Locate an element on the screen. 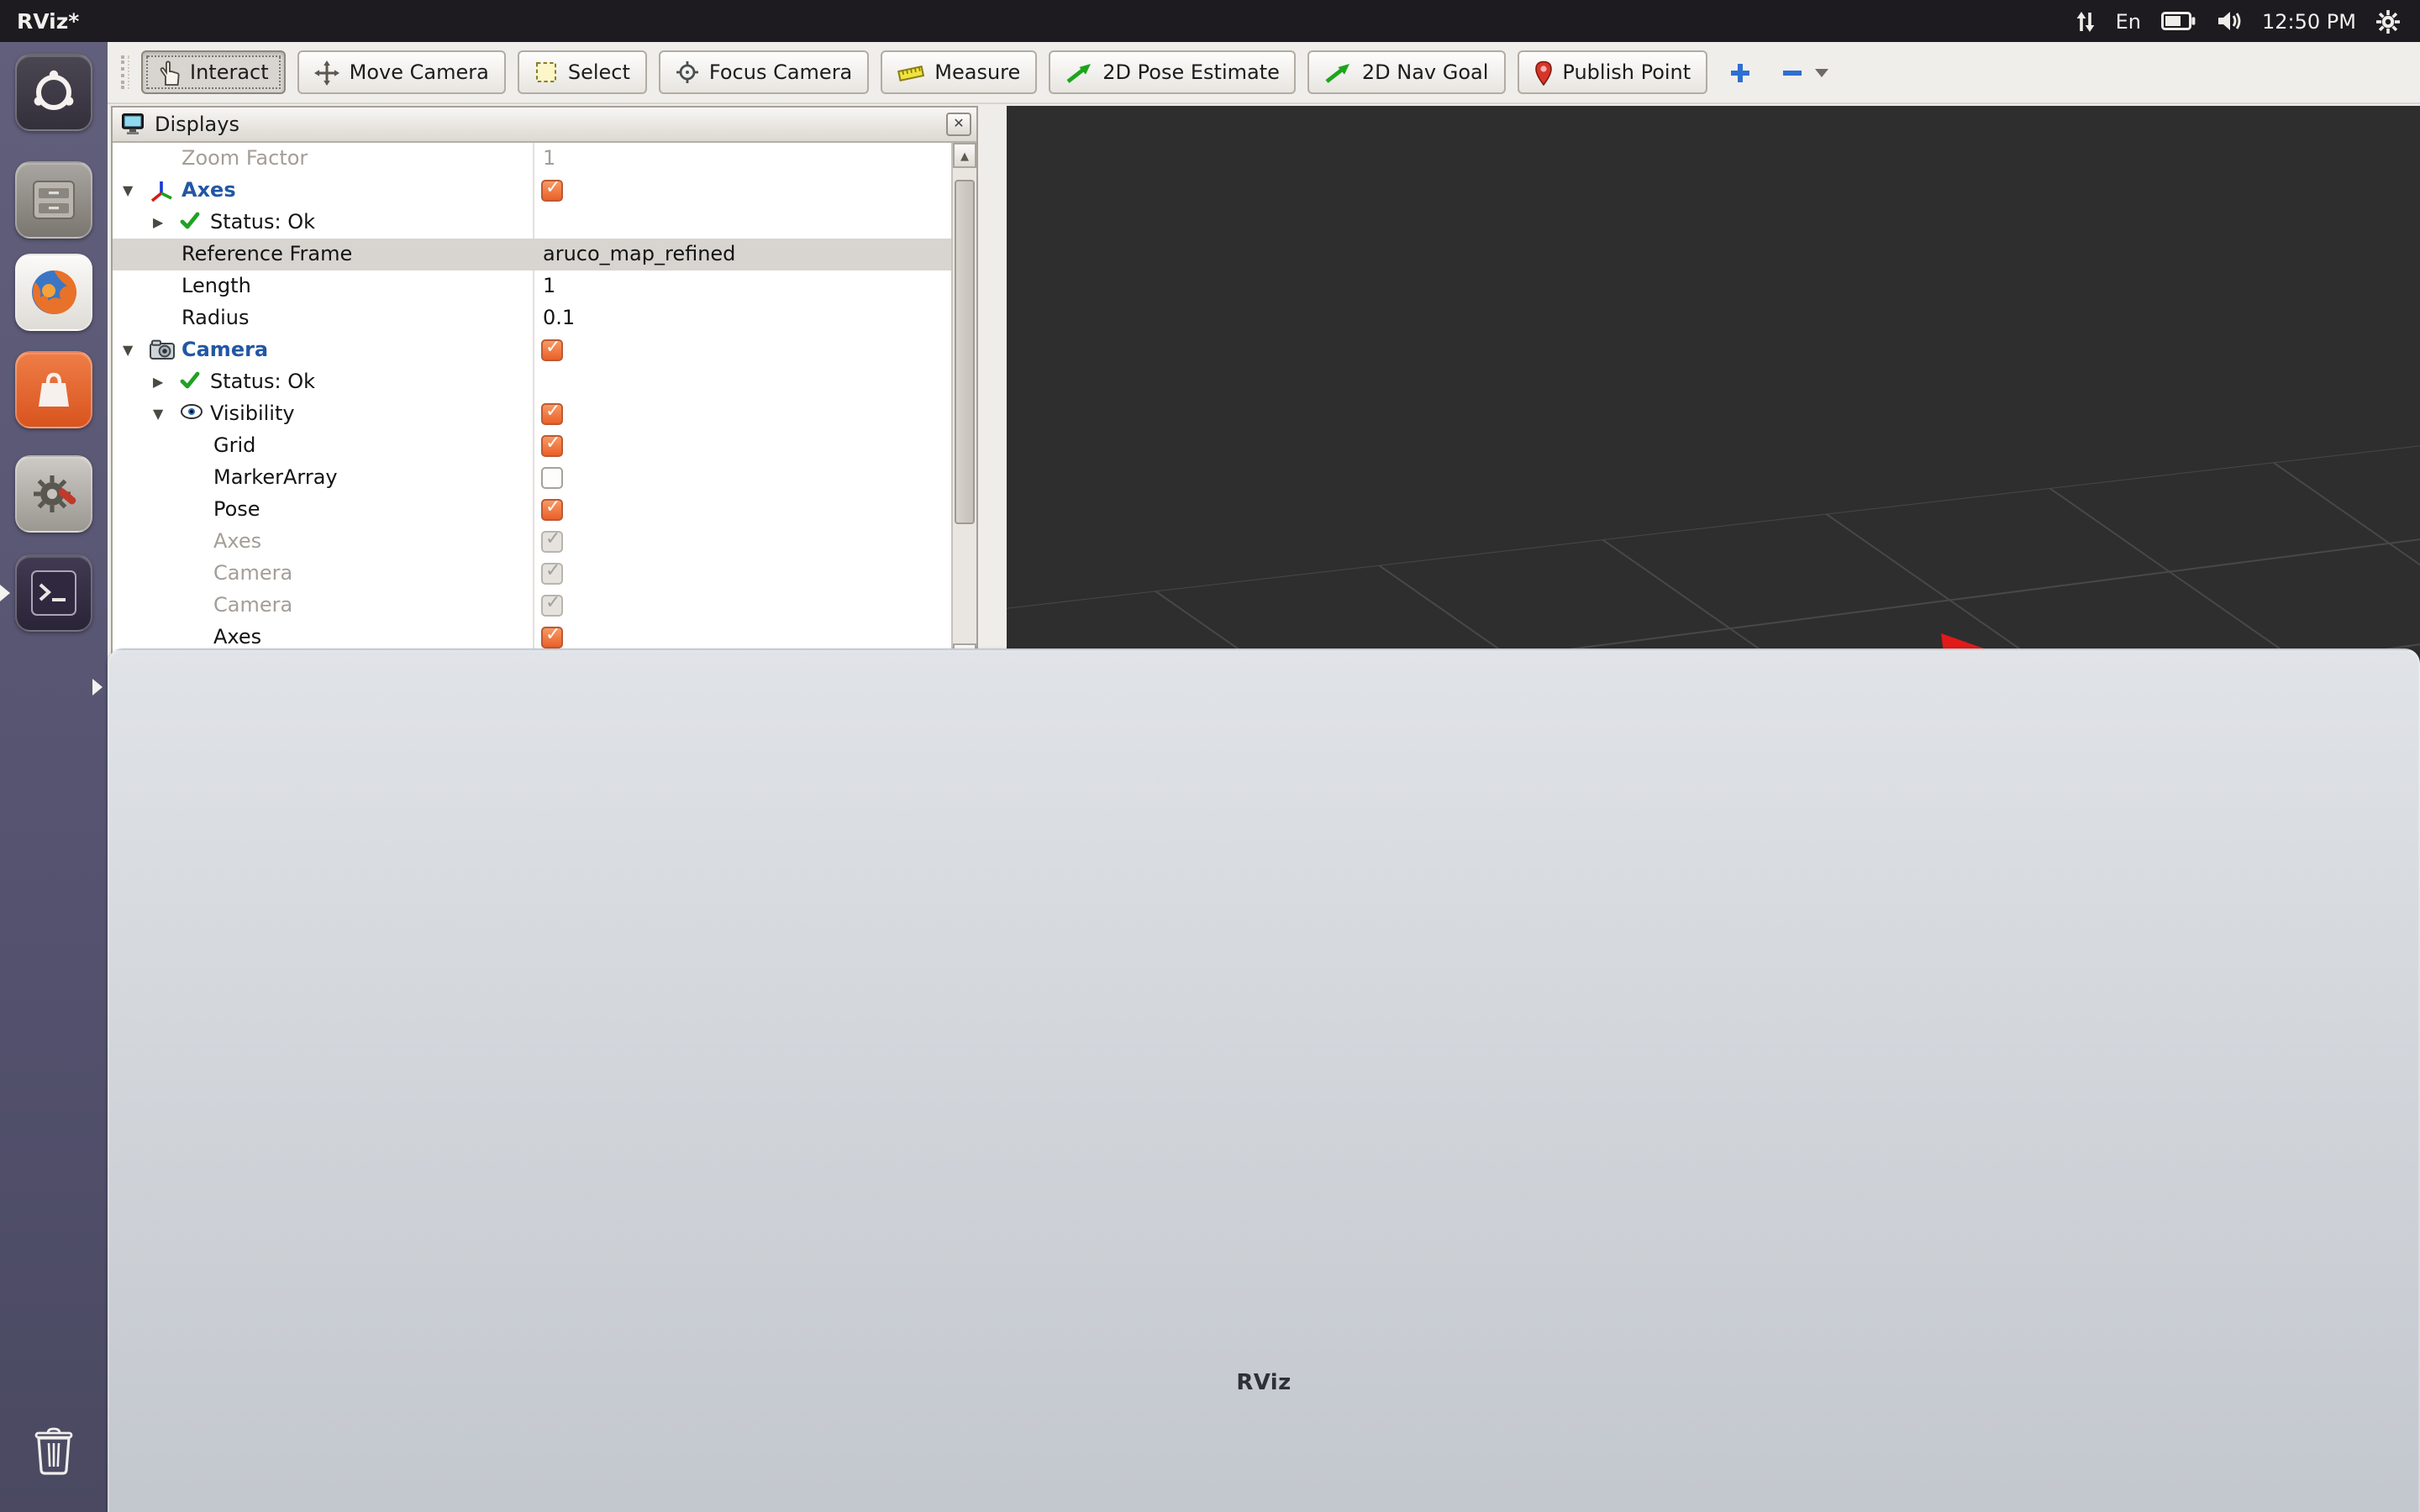  tree-row-visibility: Visibility is located at coordinates (532, 414).